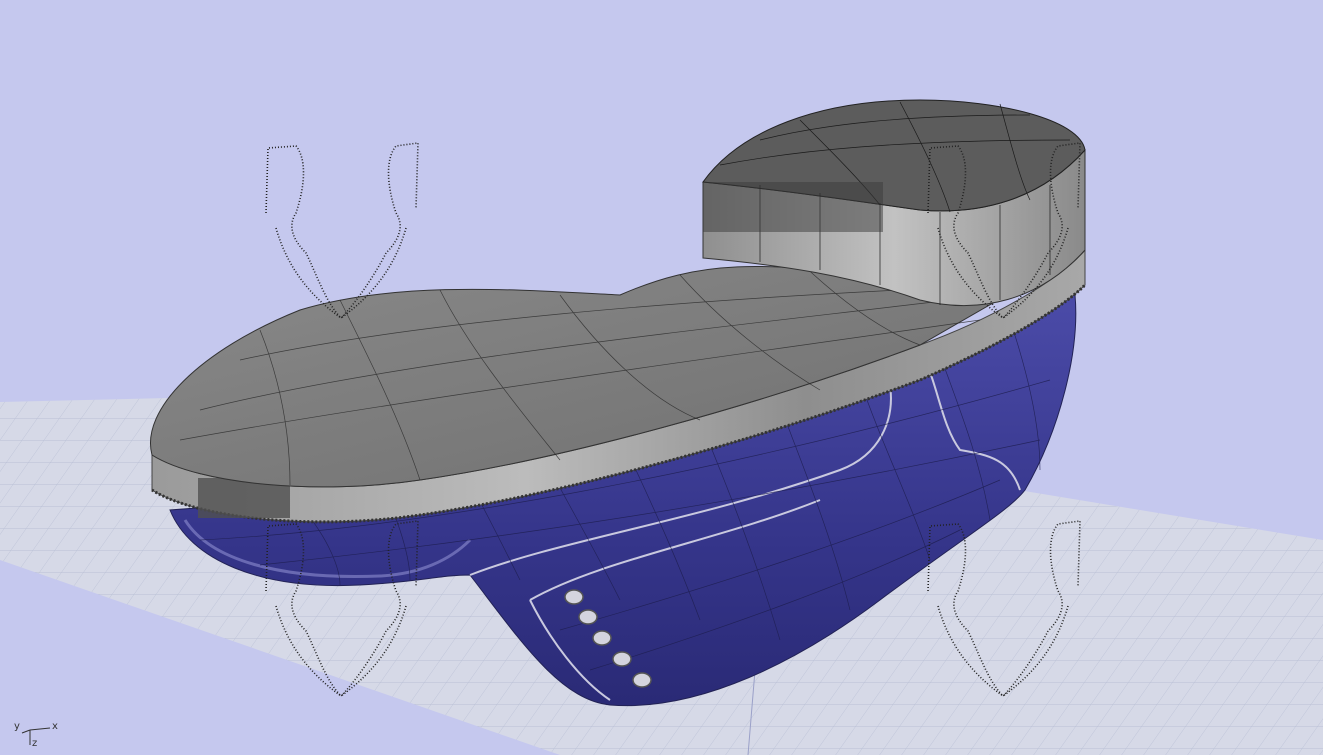 This screenshot has width=1323, height=755. Describe the element at coordinates (35, 743) in the screenshot. I see `axis-z-label: z` at that location.